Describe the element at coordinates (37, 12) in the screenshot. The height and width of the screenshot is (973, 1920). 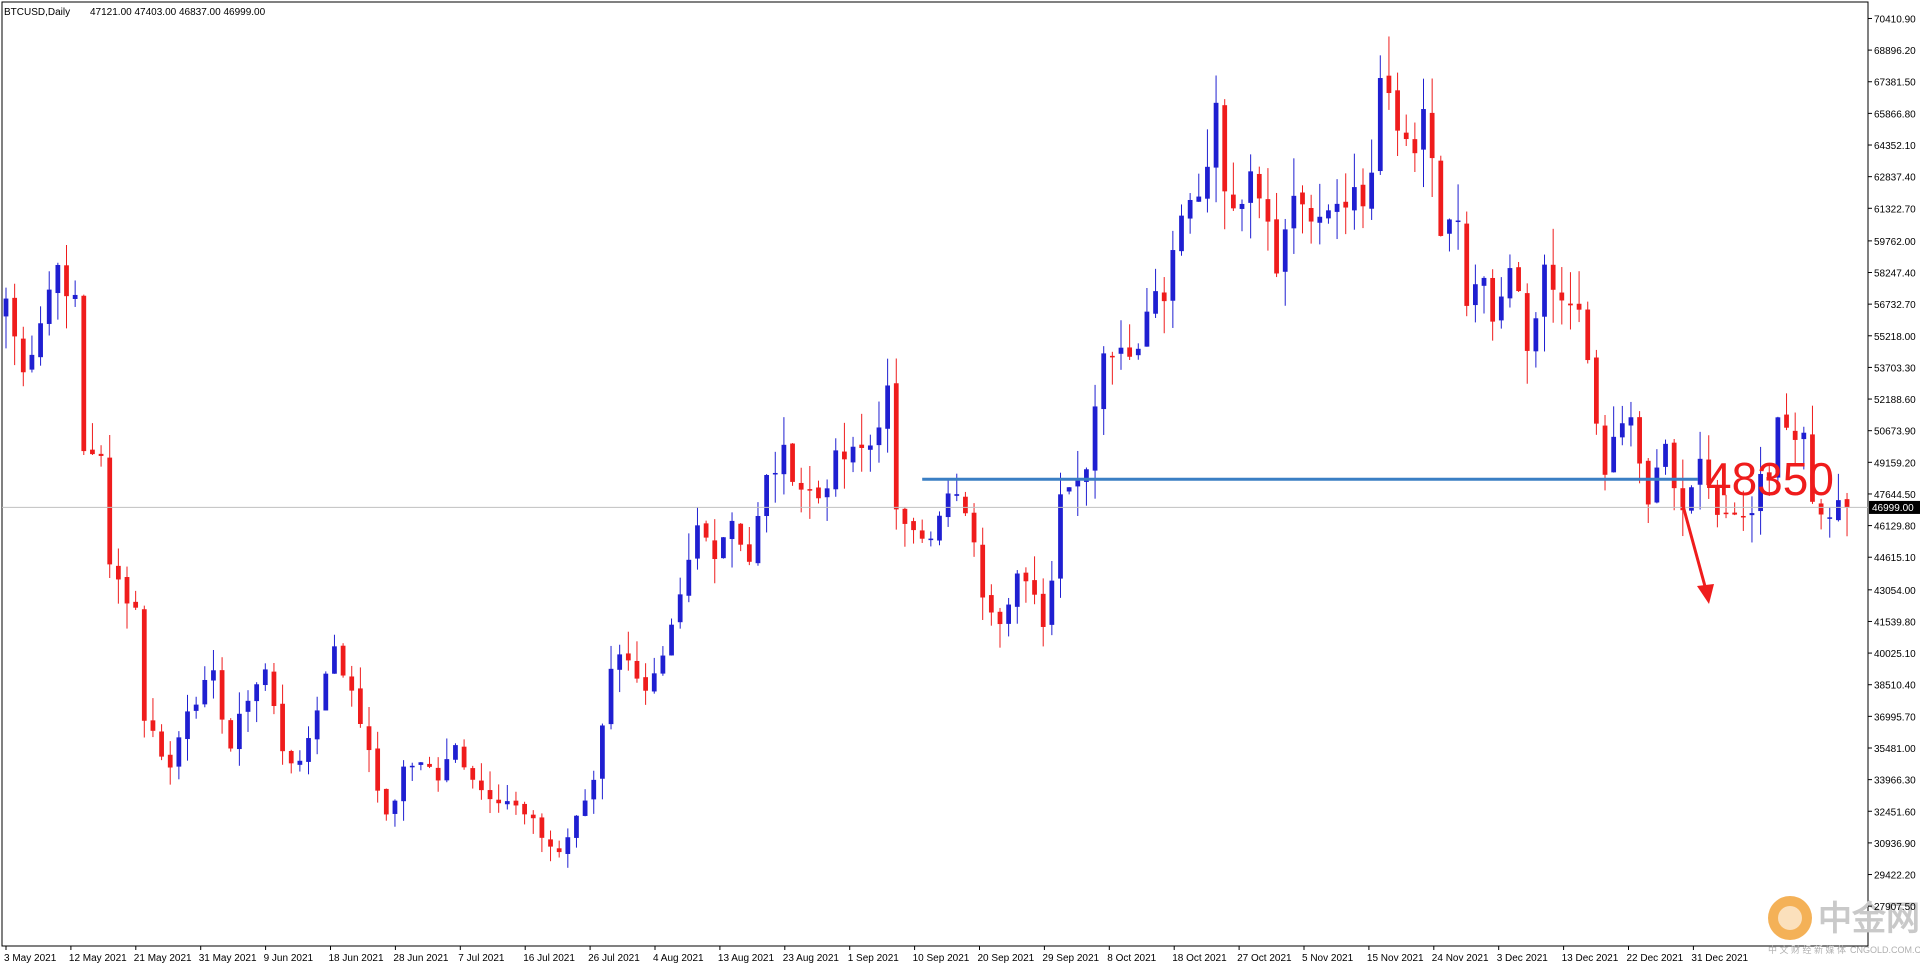
I see `symbol-label: BTCUSD,Daily` at that location.